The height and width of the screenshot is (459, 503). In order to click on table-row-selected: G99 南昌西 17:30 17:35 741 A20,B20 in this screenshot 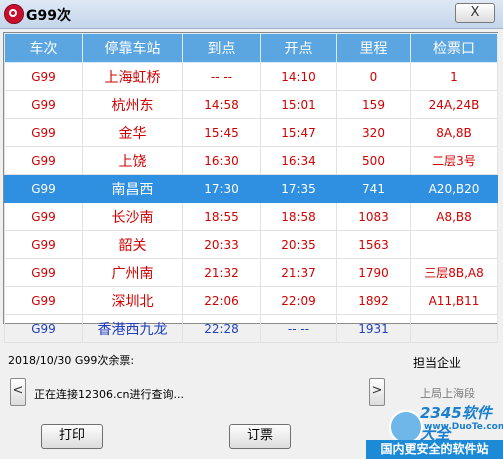, I will do `click(251, 188)`.